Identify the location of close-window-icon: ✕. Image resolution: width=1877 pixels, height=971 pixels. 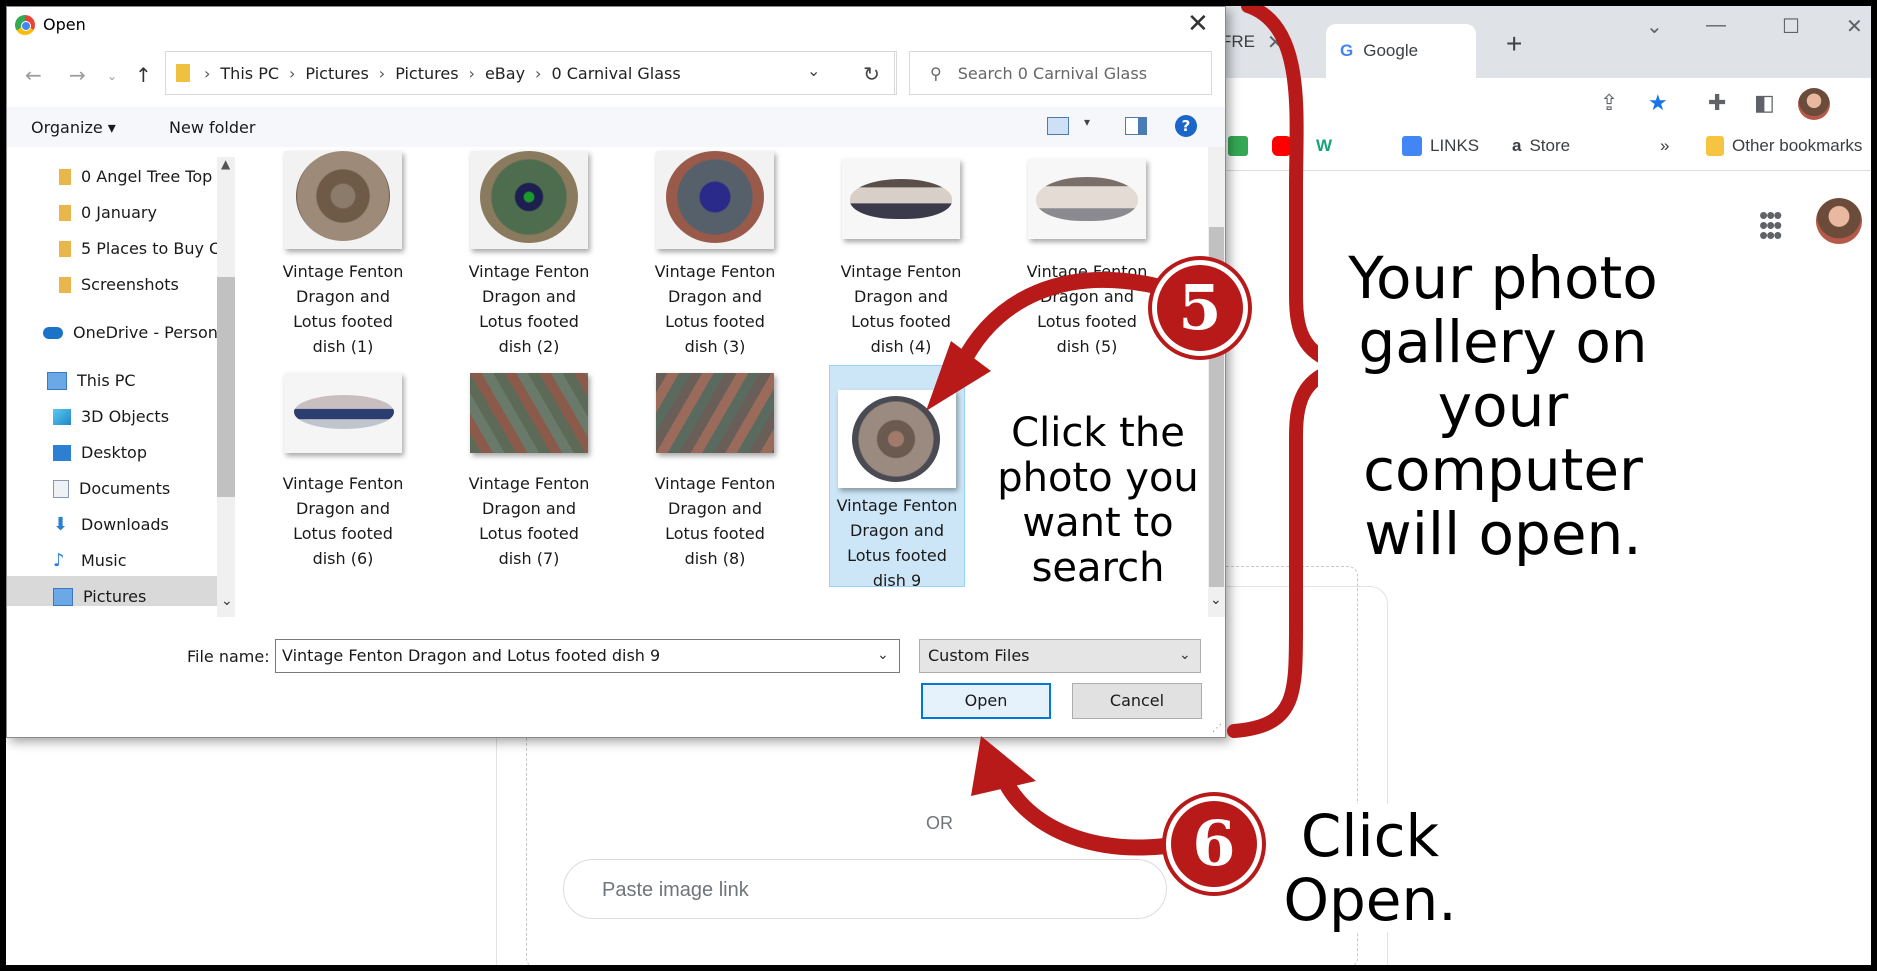
(1854, 26).